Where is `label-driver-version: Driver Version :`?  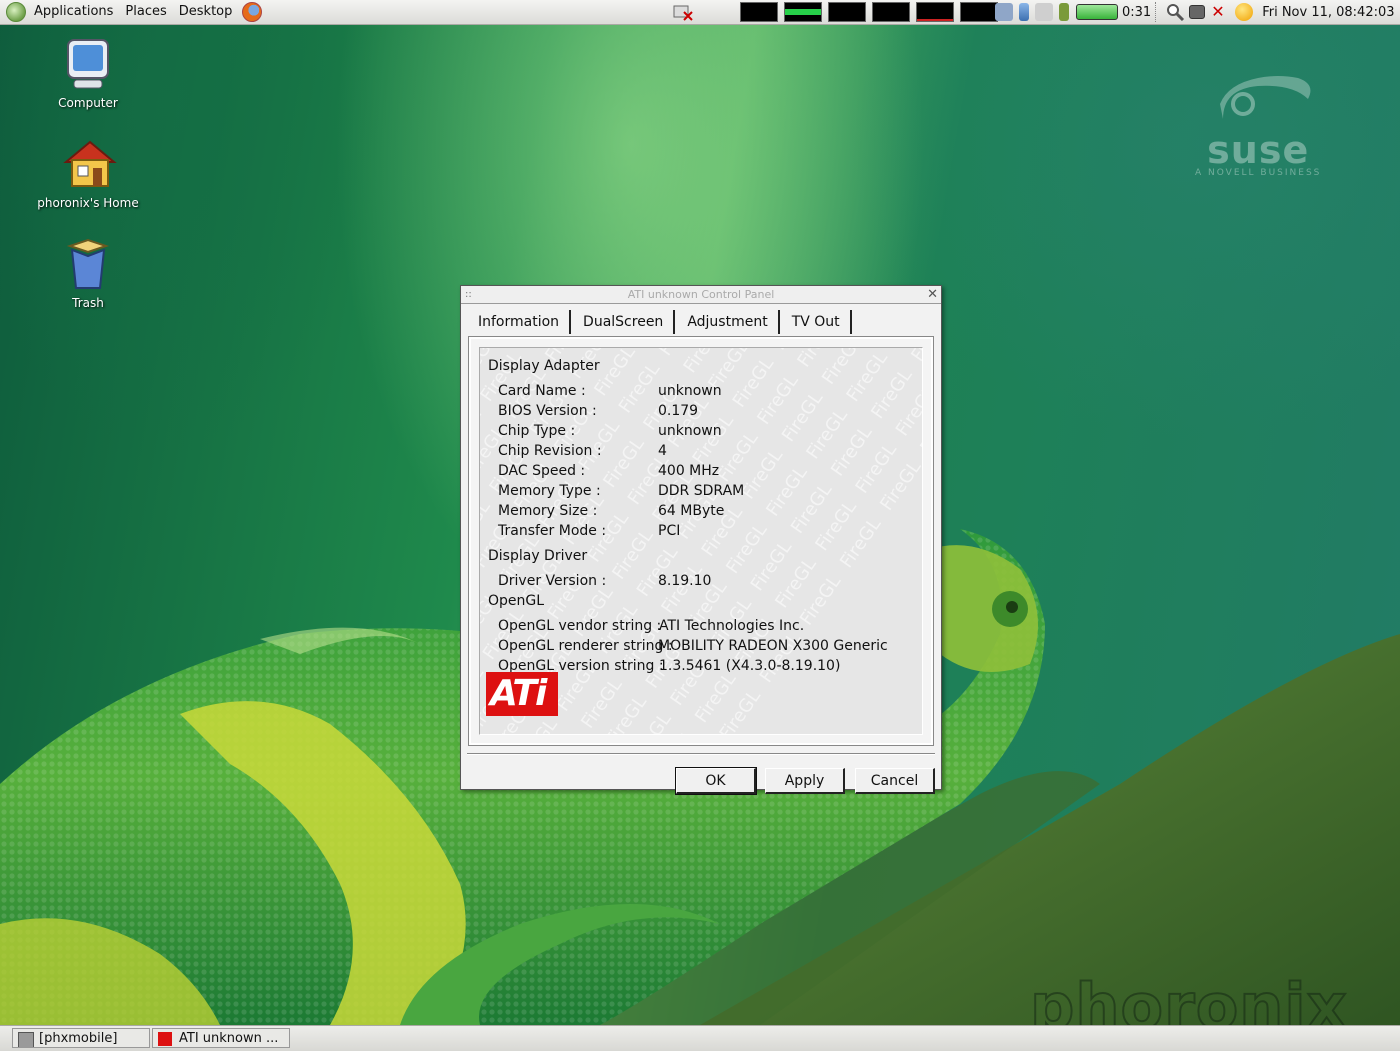
label-driver-version: Driver Version : is located at coordinates (552, 581).